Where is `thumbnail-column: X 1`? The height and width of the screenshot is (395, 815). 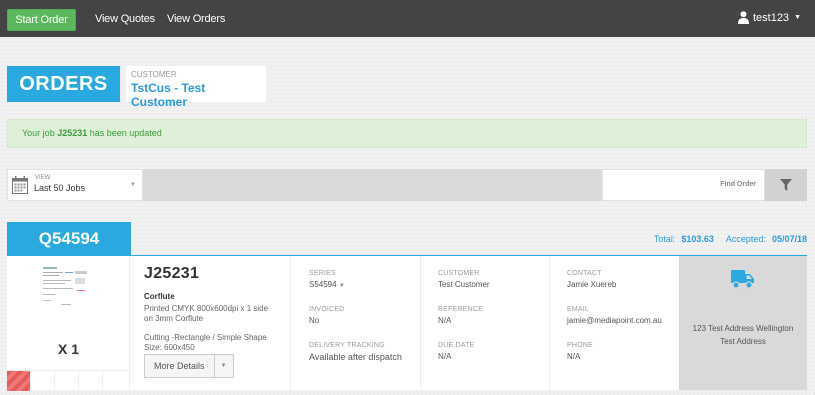
thumbnail-column: X 1 is located at coordinates (68, 323).